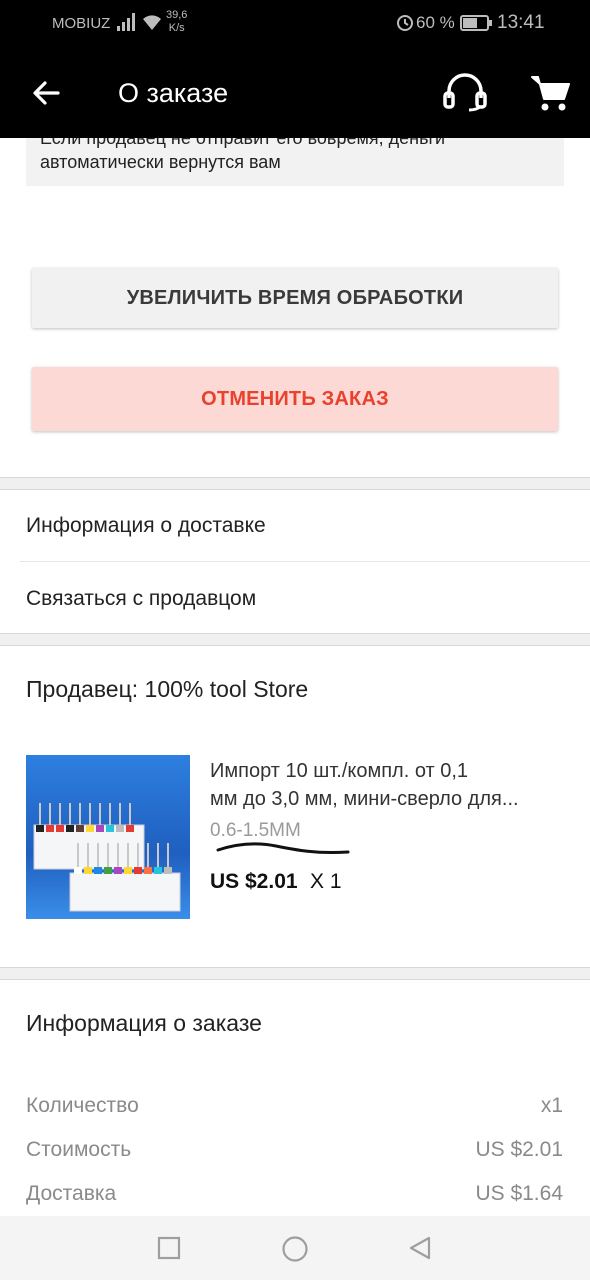  I want to click on network-speed-value: 39,6, so click(177, 15).